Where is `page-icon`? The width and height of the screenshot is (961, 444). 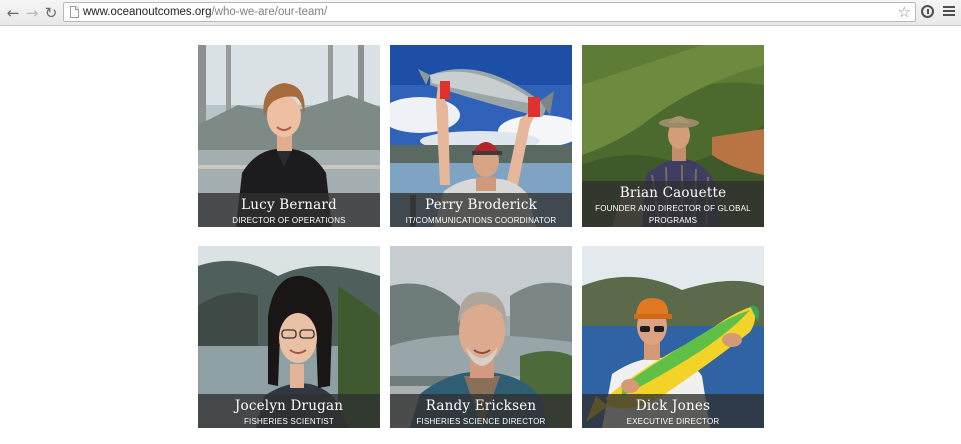 page-icon is located at coordinates (74, 12).